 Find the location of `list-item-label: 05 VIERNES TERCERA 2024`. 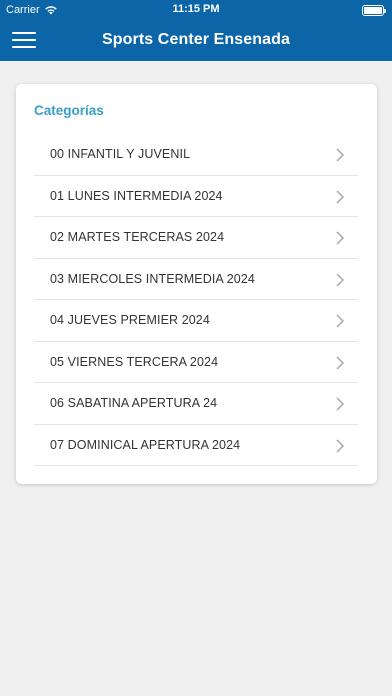

list-item-label: 05 VIERNES TERCERA 2024 is located at coordinates (134, 361).